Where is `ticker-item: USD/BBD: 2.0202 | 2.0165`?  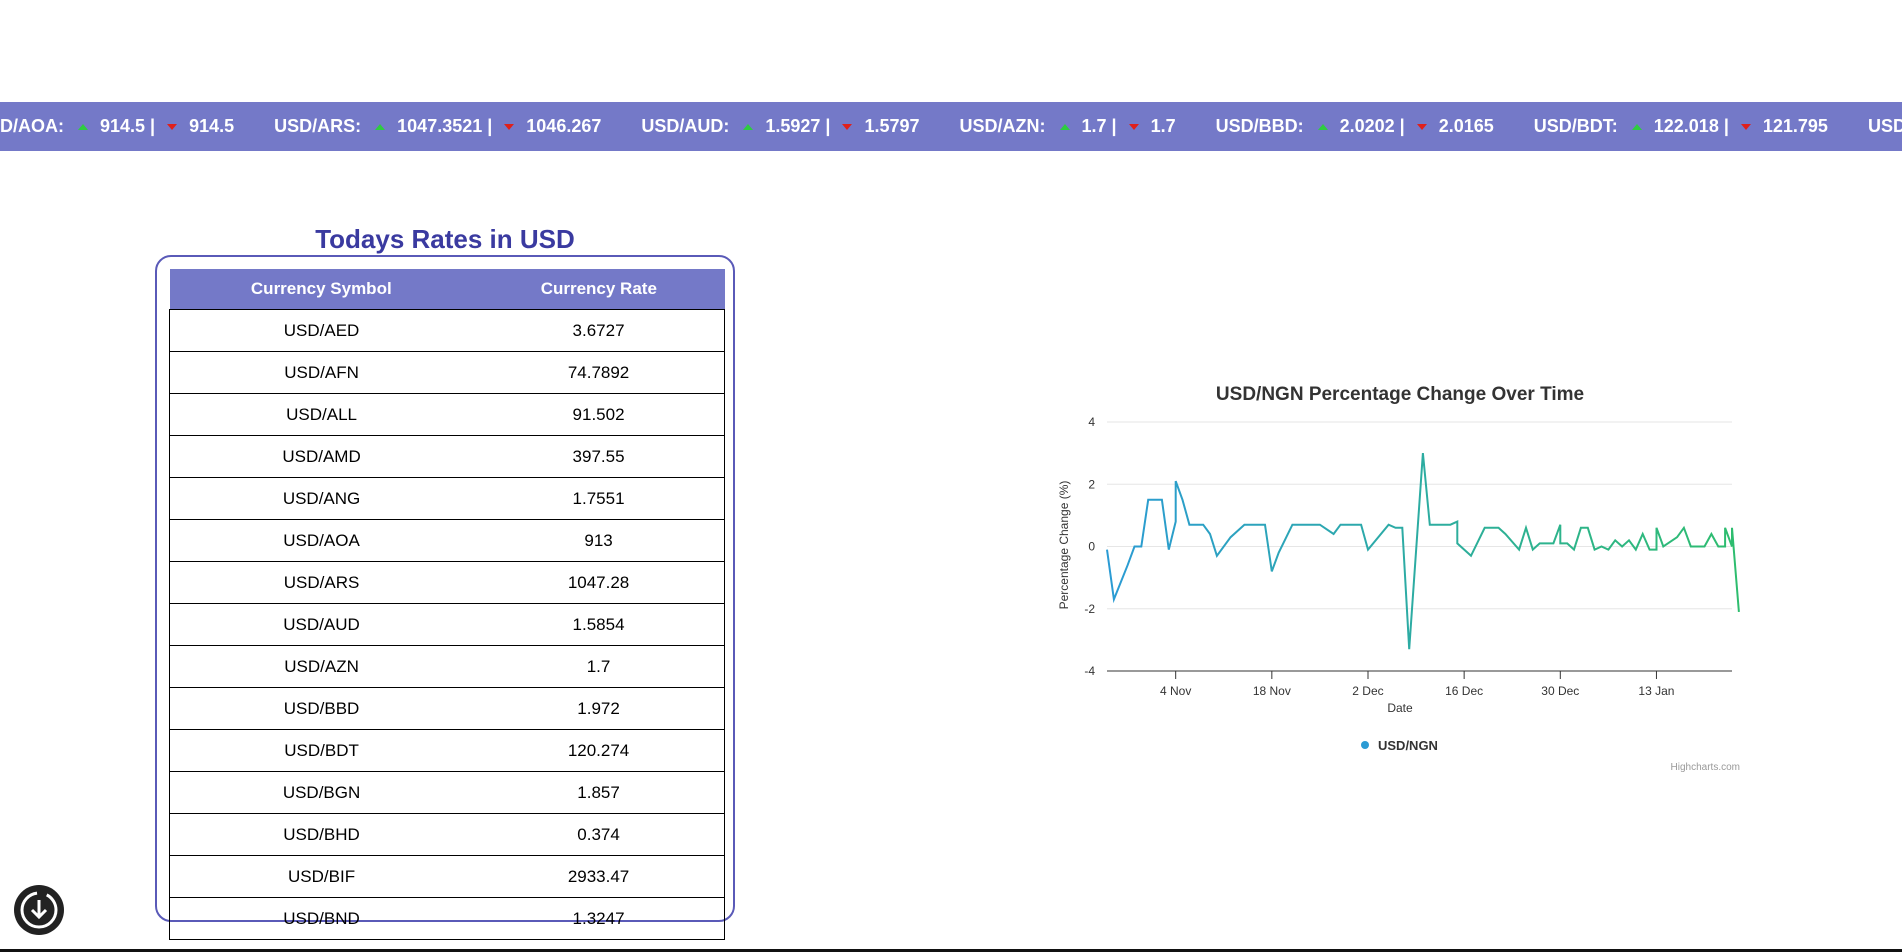
ticker-item: USD/BBD: 2.0202 | 2.0165 is located at coordinates (1355, 126).